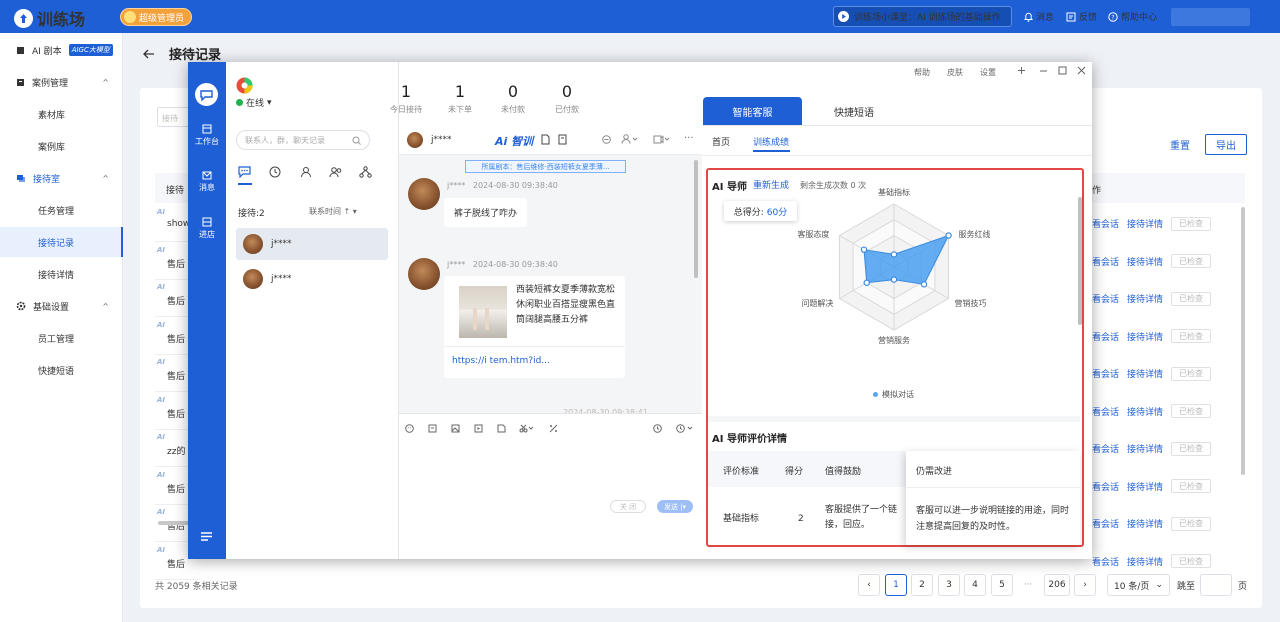 The height and width of the screenshot is (622, 1280). Describe the element at coordinates (553, 428) in the screenshot. I see `percent-icon` at that location.